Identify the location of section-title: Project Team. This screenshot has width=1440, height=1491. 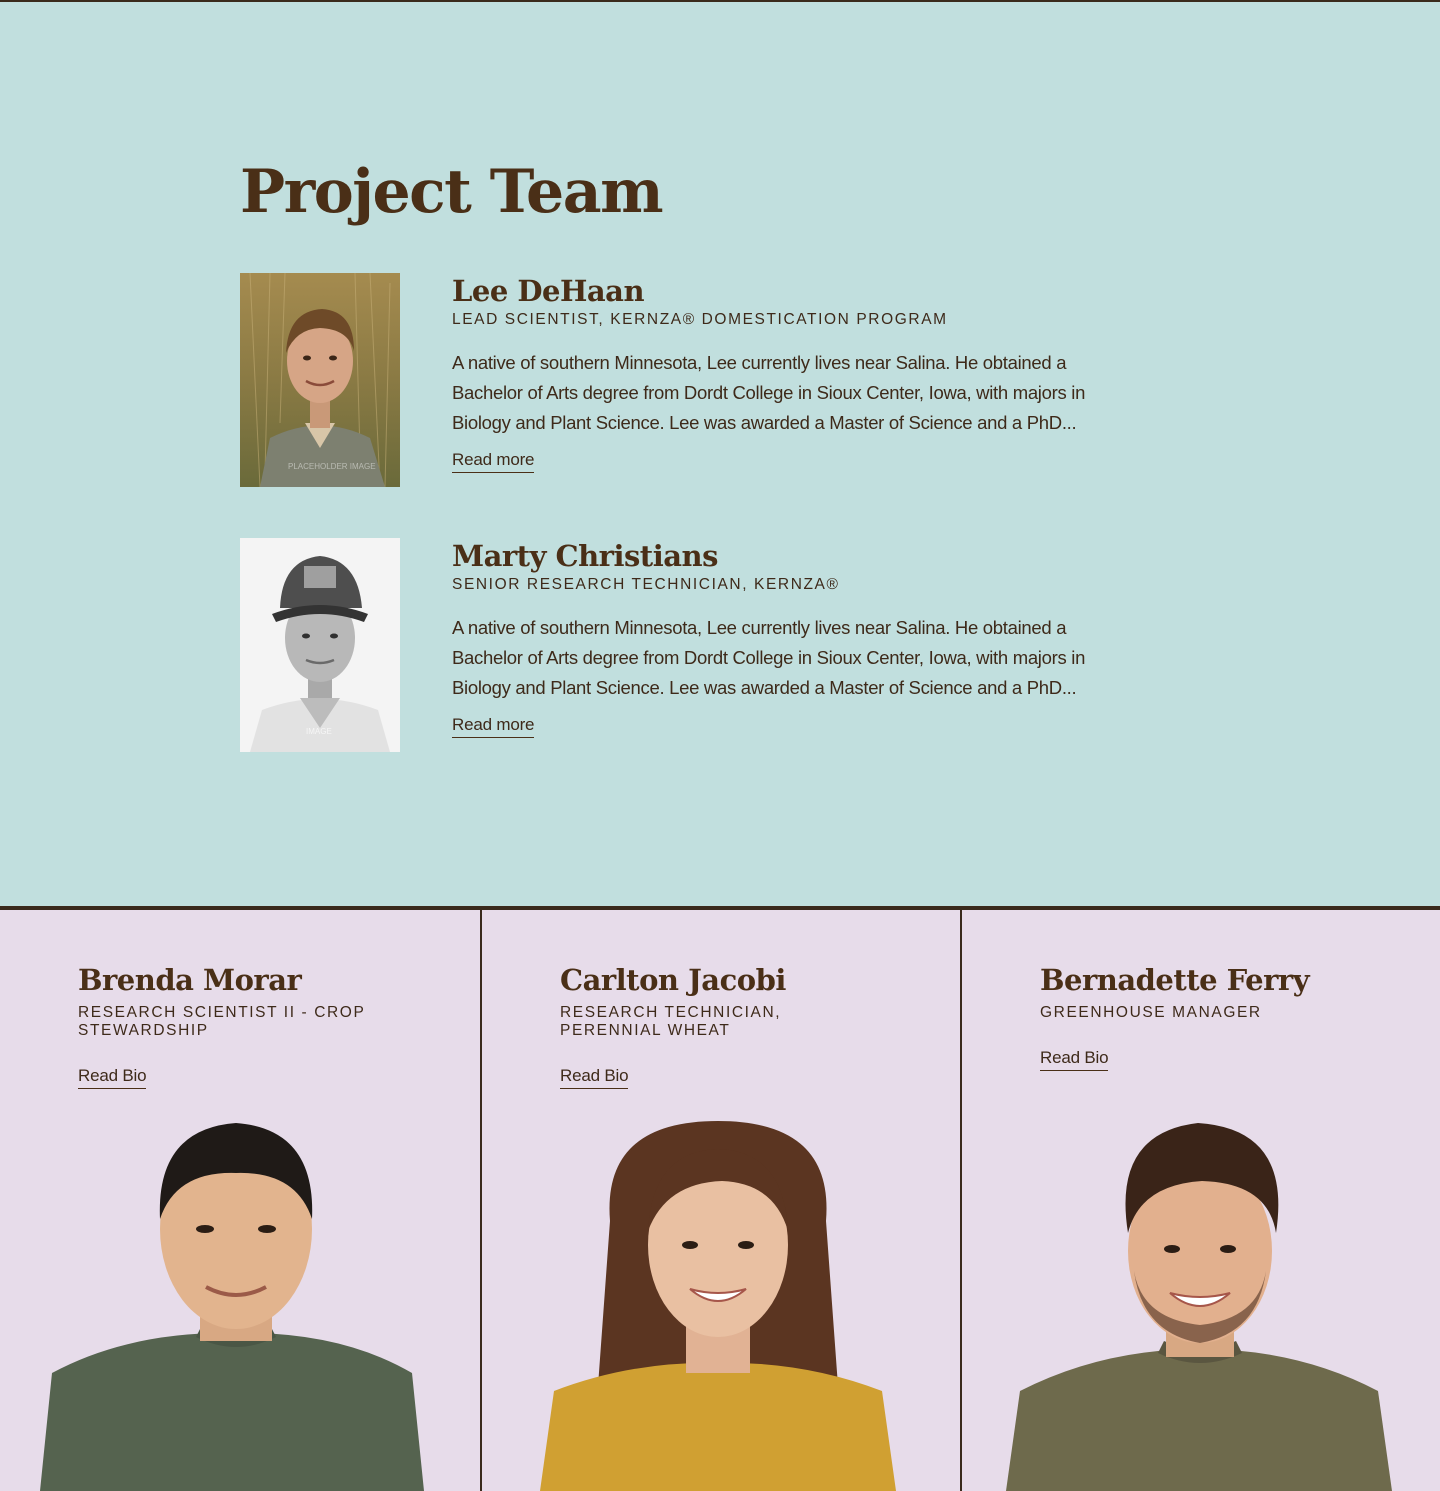
(452, 192).